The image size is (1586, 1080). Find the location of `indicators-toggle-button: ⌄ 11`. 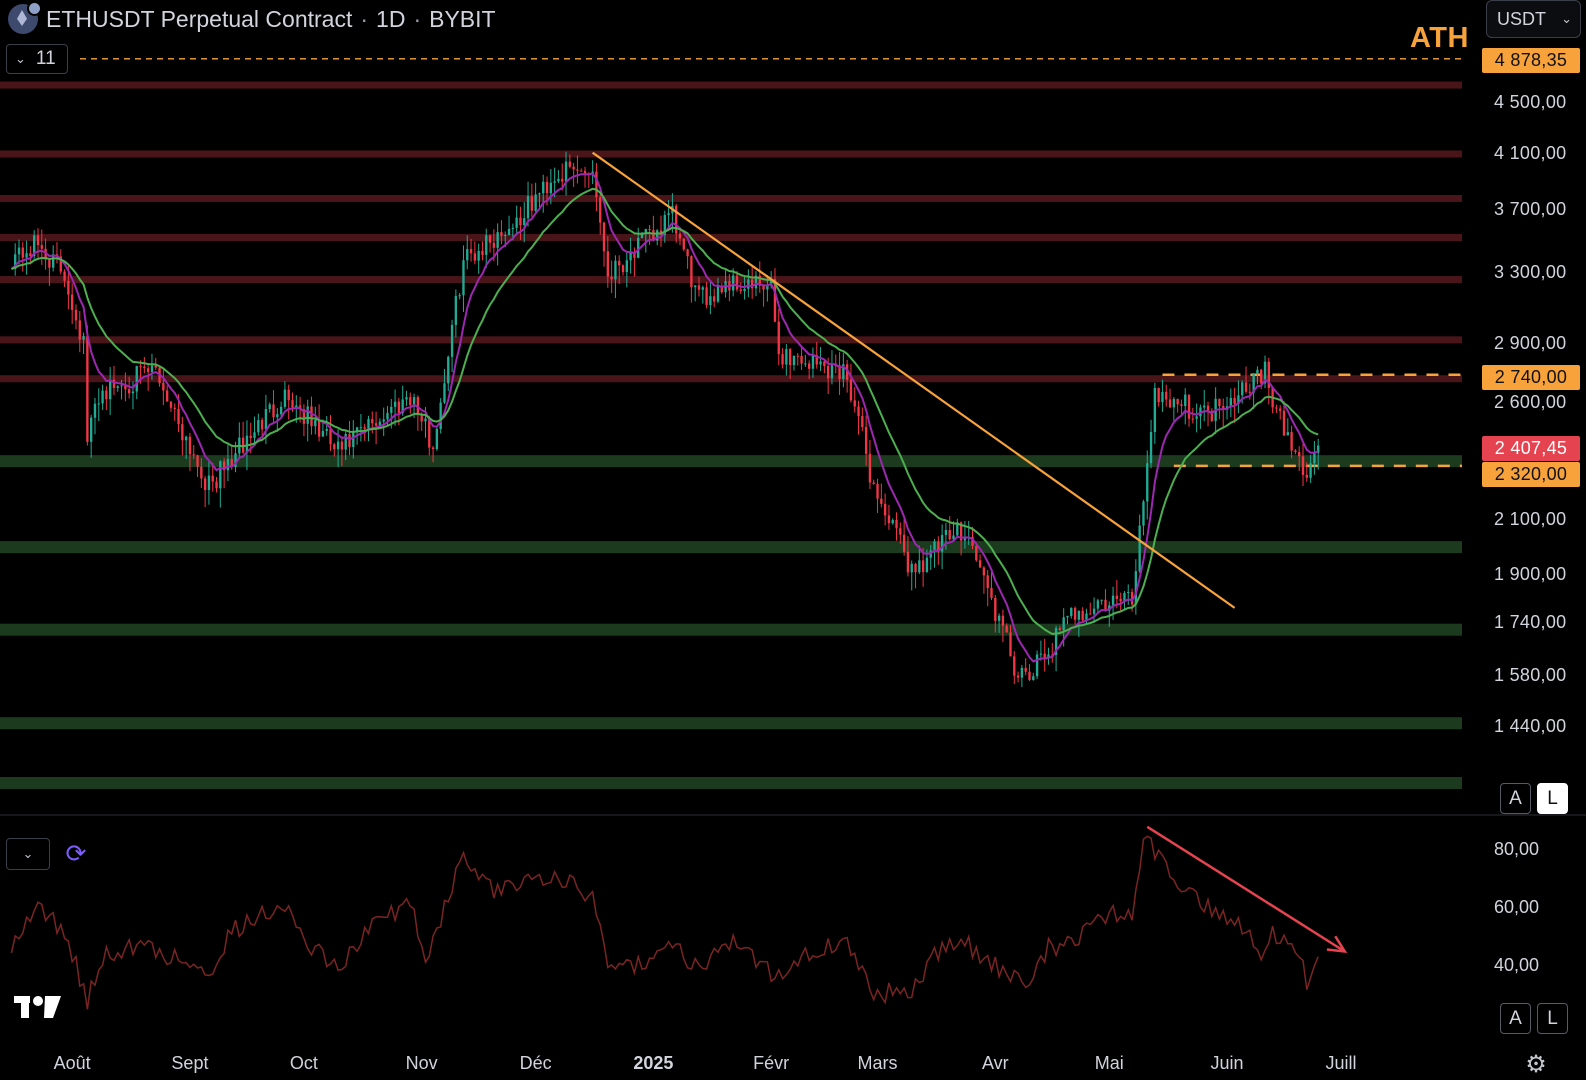

indicators-toggle-button: ⌄ 11 is located at coordinates (37, 59).